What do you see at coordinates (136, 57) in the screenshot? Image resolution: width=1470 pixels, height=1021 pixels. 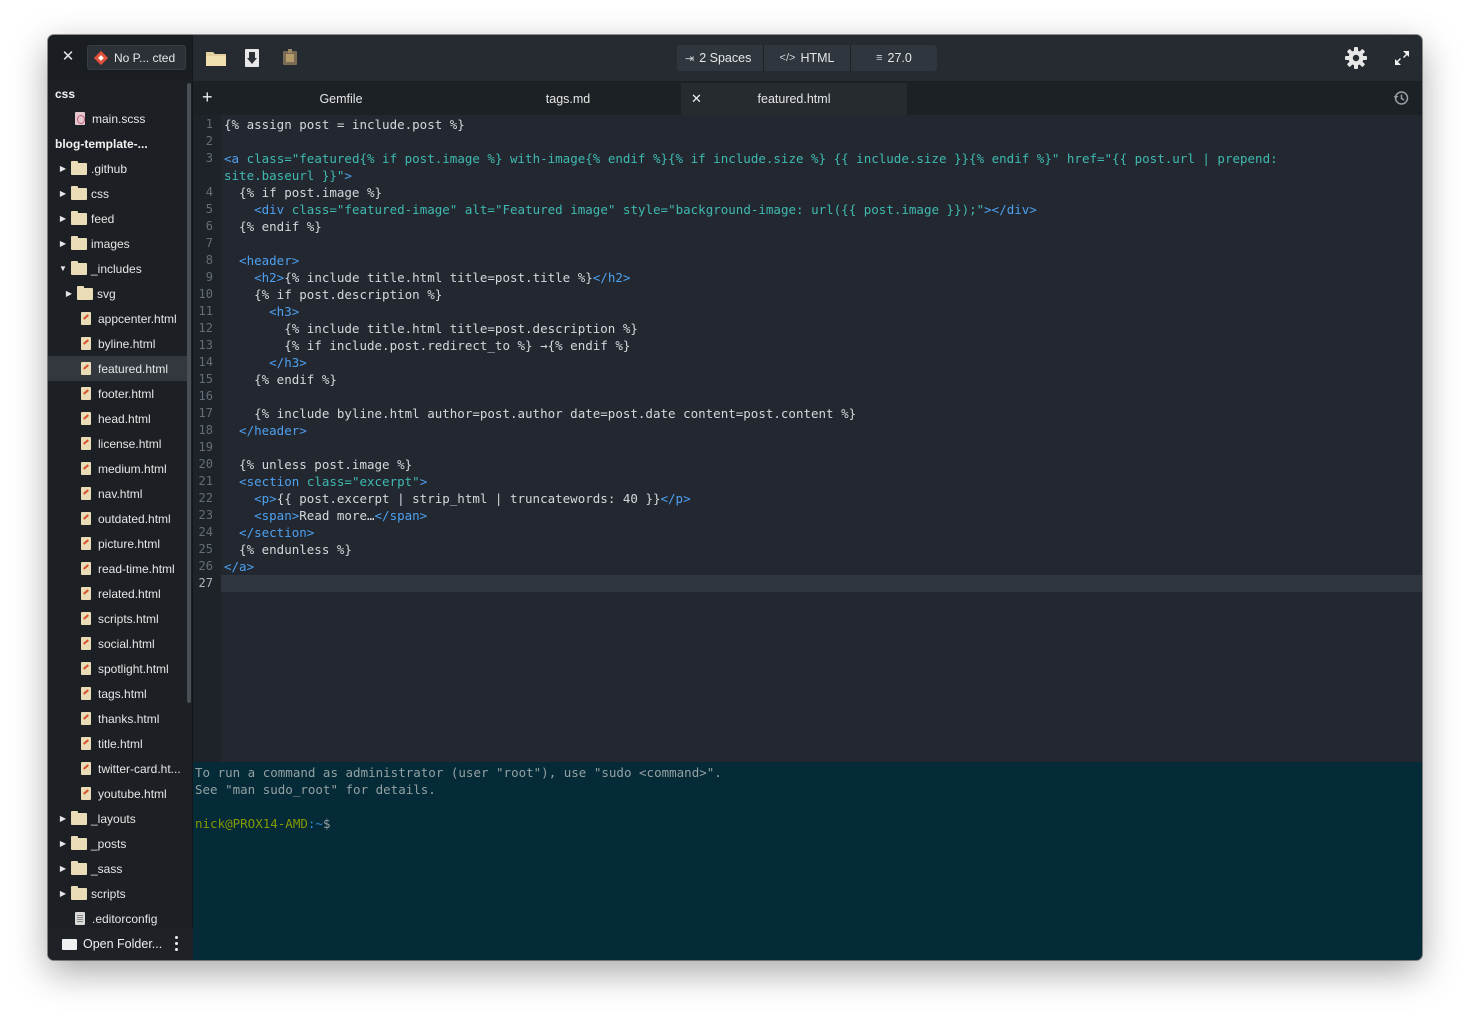 I see `project-switcher-button: No P... cted` at bounding box center [136, 57].